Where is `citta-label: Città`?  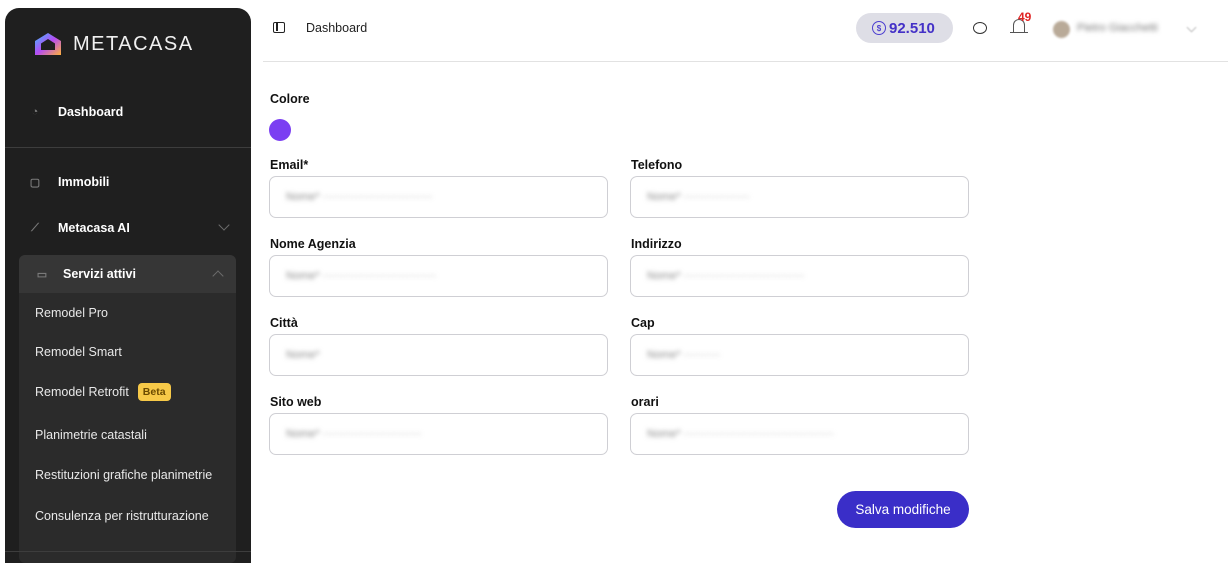 citta-label: Città is located at coordinates (284, 323).